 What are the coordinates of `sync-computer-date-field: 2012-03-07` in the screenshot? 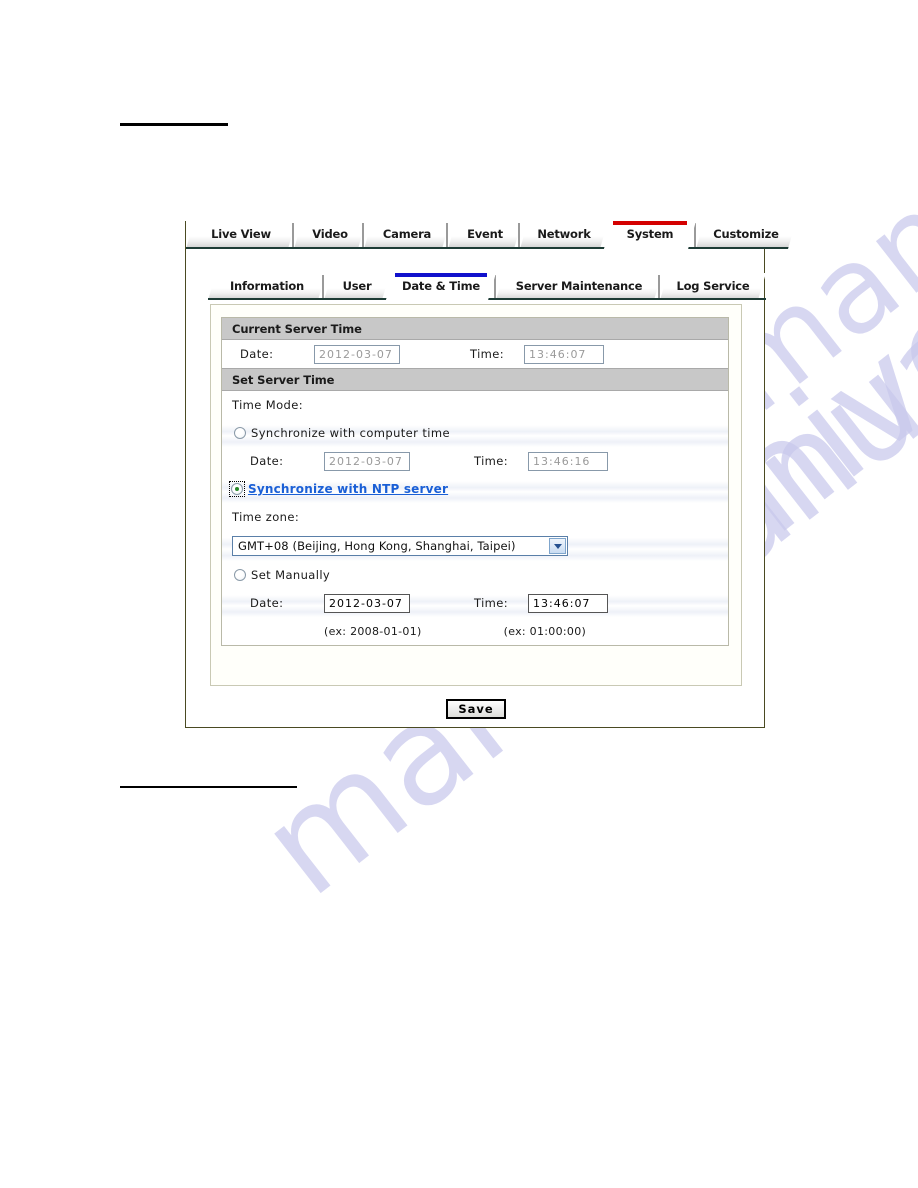 It's located at (367, 461).